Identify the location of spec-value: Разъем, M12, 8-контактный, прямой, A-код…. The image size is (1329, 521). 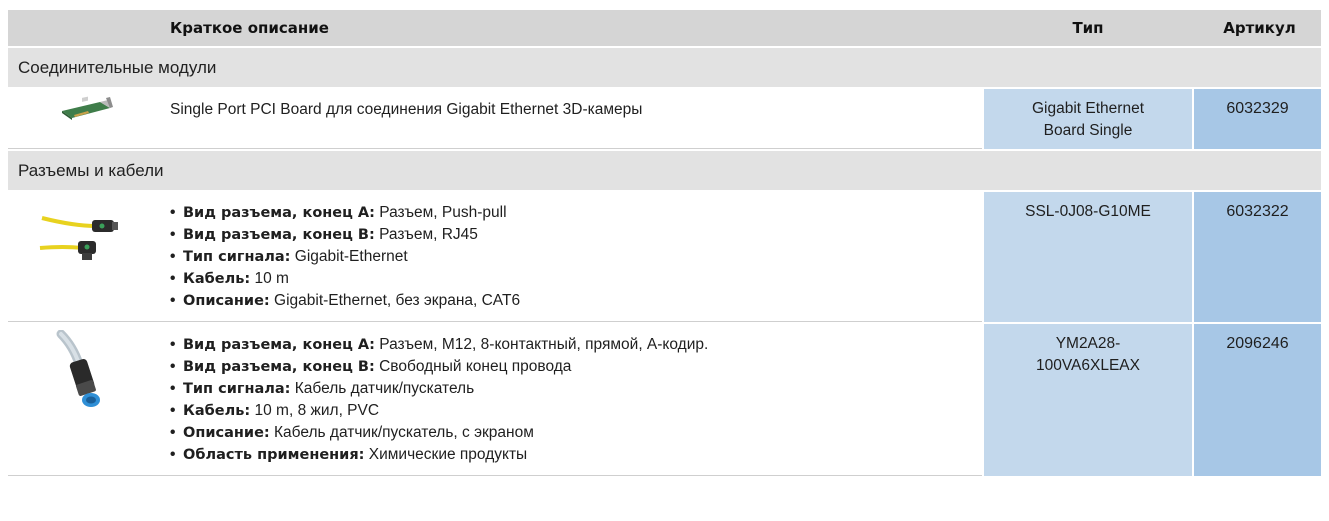
(544, 344).